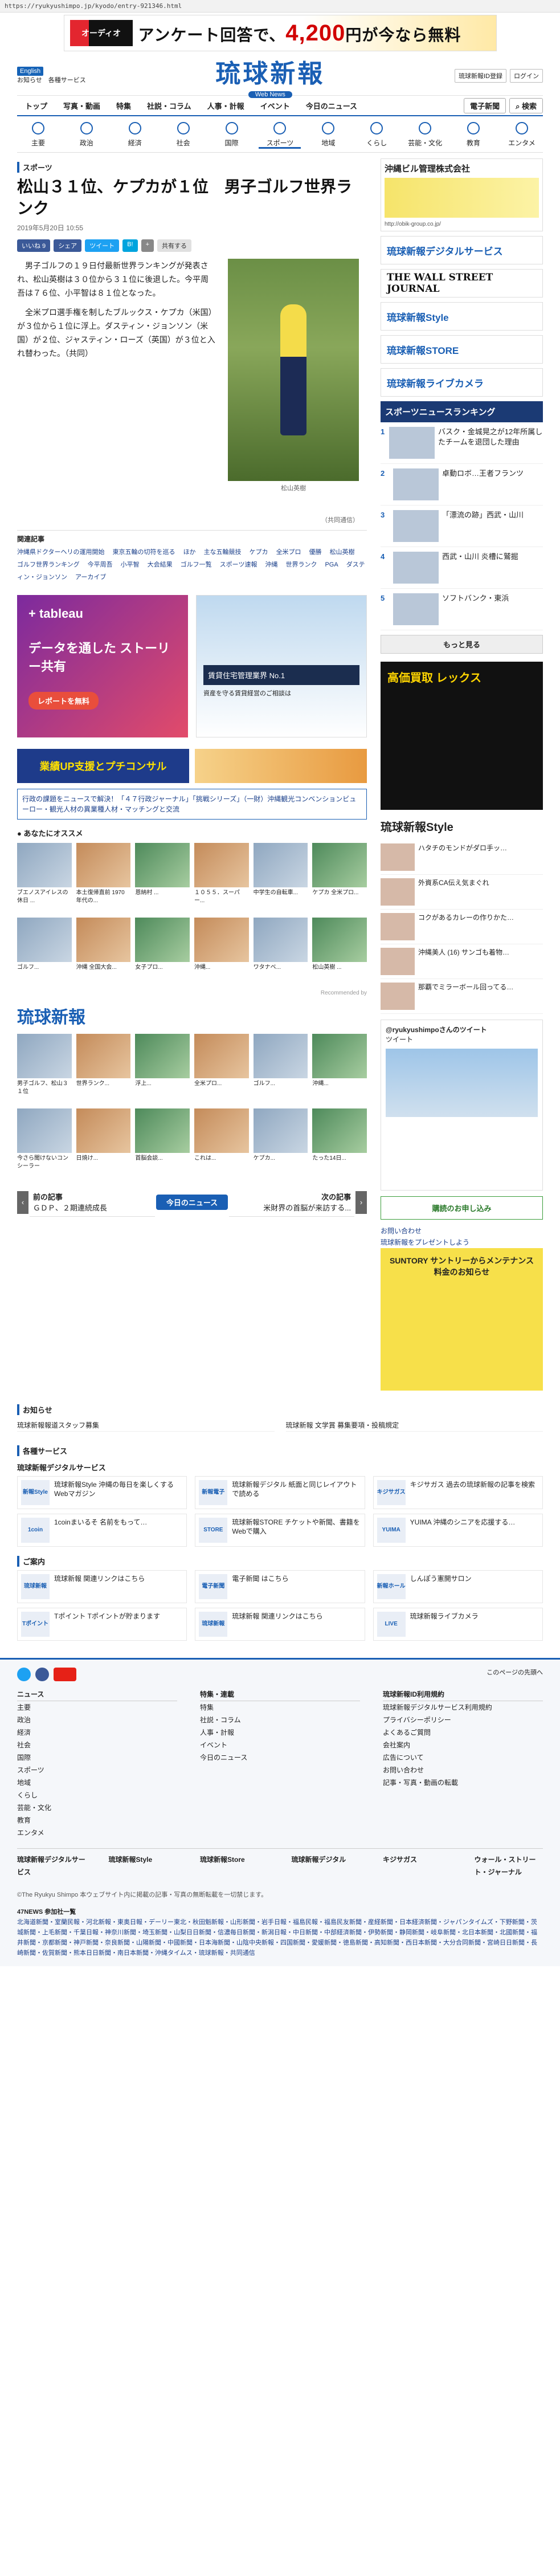 This screenshot has height=2576, width=560. What do you see at coordinates (280, 1707) in the screenshot?
I see `footer-link: 特集` at bounding box center [280, 1707].